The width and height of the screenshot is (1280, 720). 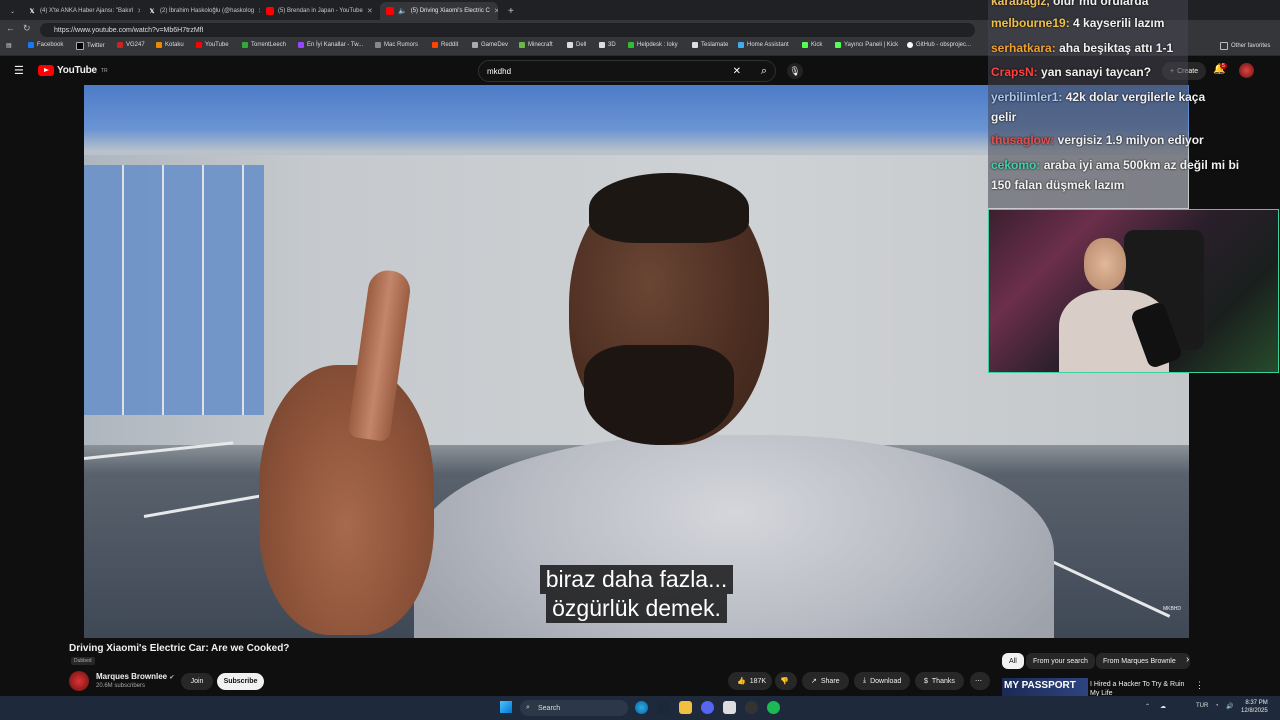 What do you see at coordinates (131, 45) in the screenshot?
I see `bookmark-item: VG247` at bounding box center [131, 45].